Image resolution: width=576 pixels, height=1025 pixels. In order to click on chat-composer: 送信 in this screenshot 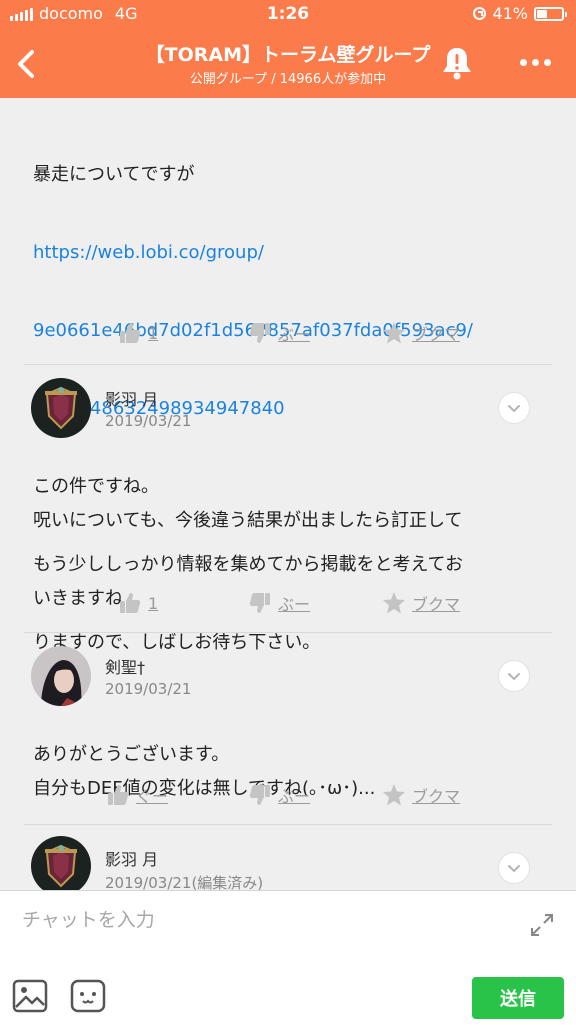, I will do `click(288, 957)`.